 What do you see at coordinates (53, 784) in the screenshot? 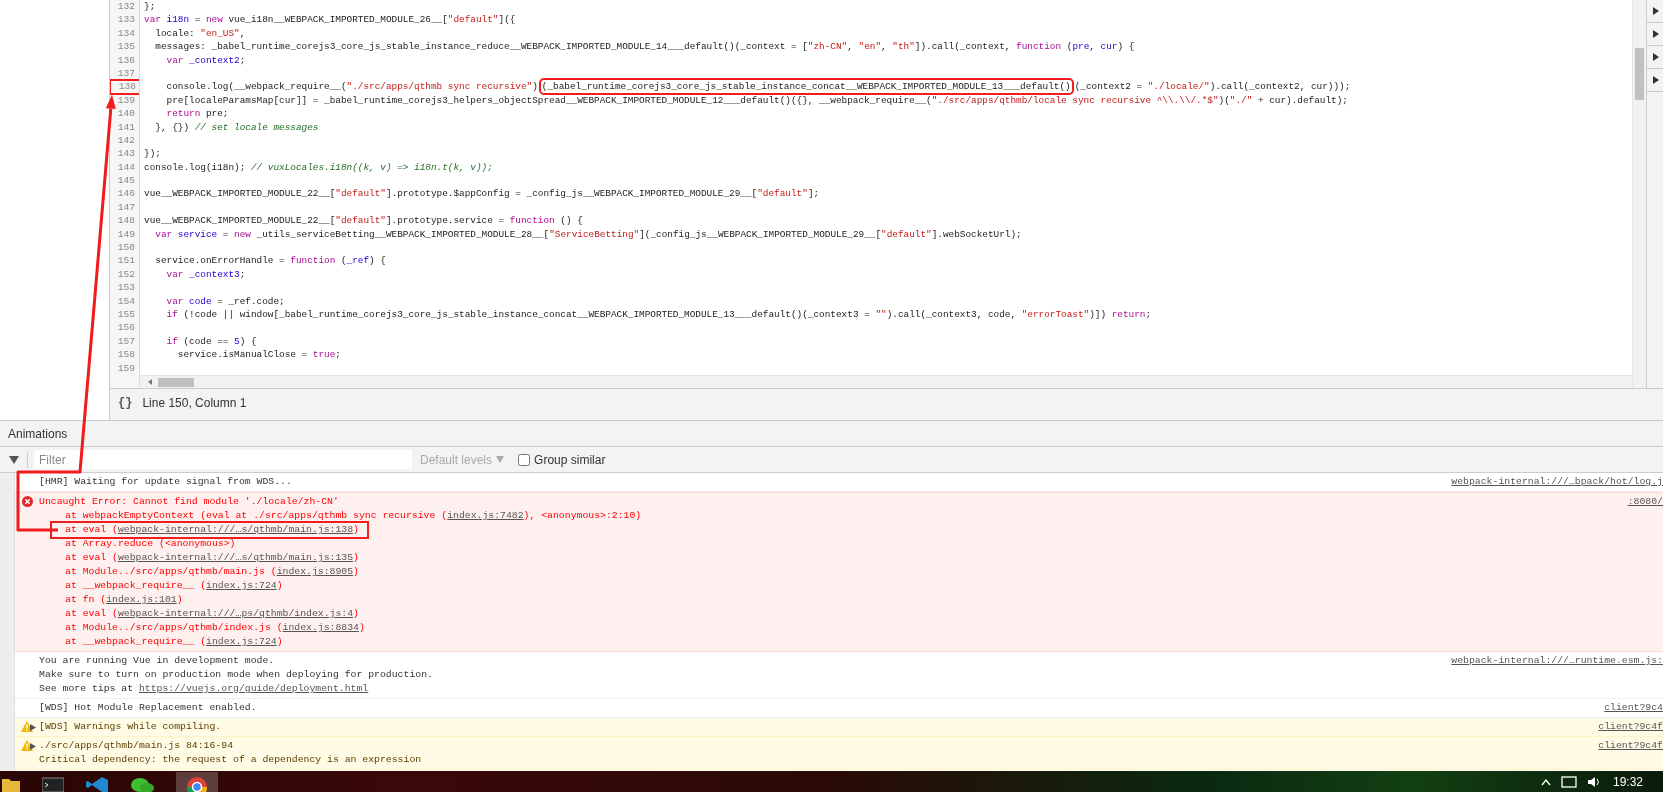
I see `terminal-icon` at bounding box center [53, 784].